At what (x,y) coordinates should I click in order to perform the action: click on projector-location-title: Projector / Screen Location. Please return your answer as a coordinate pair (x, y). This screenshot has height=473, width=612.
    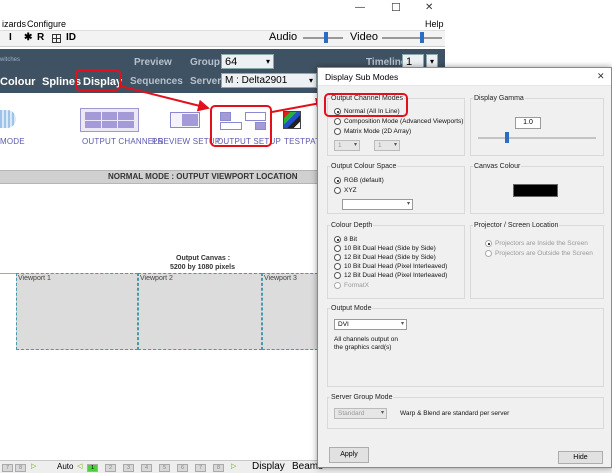
    Looking at the image, I should click on (516, 225).